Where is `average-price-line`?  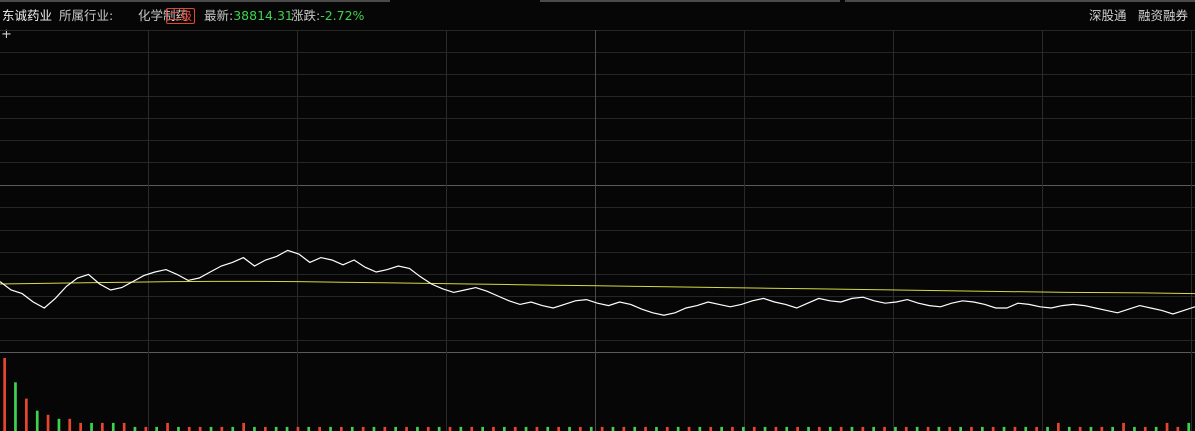
average-price-line is located at coordinates (597, 287).